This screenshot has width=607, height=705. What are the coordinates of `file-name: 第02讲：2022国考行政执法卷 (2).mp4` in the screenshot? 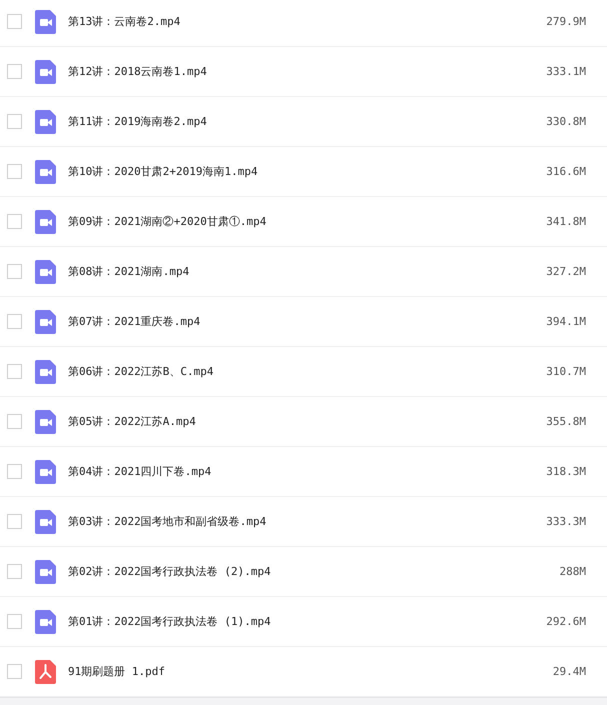 It's located at (170, 571).